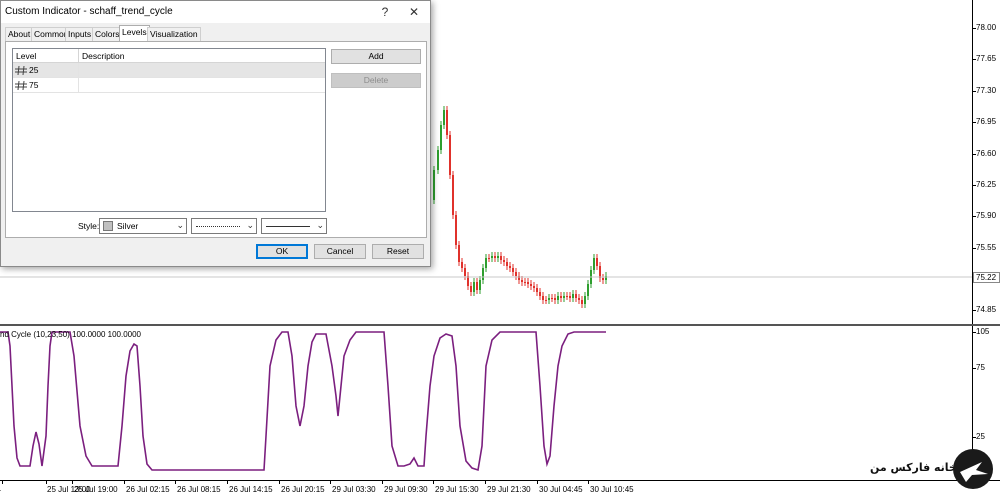 The width and height of the screenshot is (1000, 500). Describe the element at coordinates (986, 58) in the screenshot. I see `price-label: 77.65` at that location.